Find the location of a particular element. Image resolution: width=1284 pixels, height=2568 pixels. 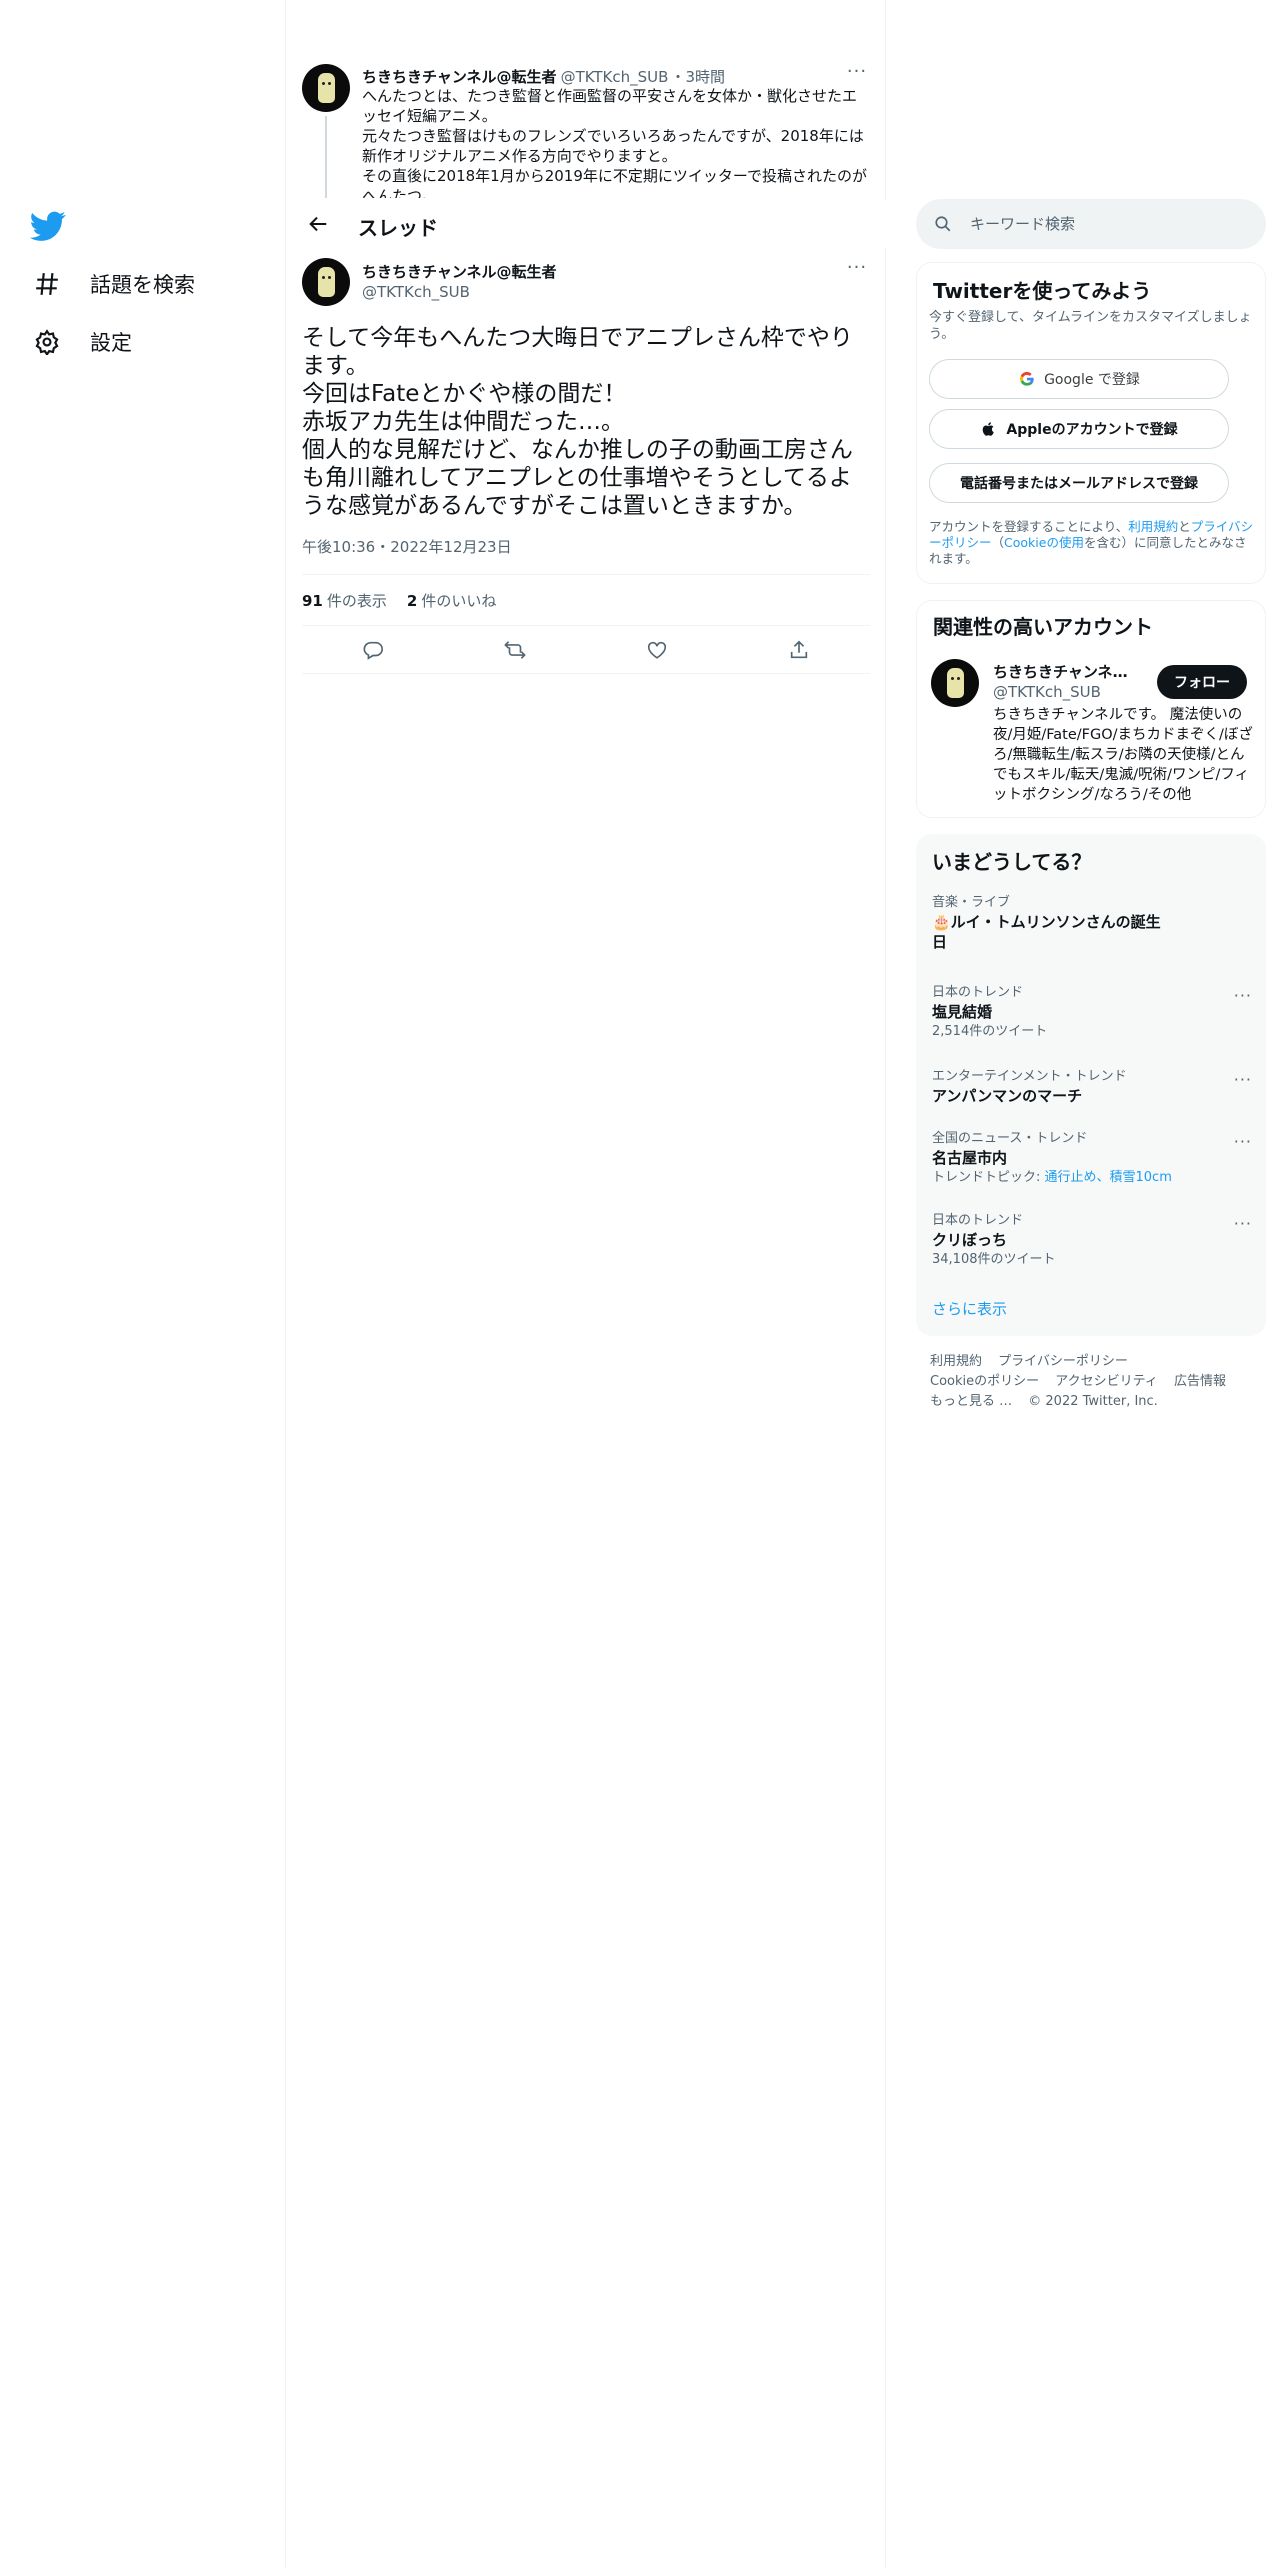

trend-item: エンターテインメント・トレンド アンパンマンのマーチ ··· is located at coordinates (1092, 1087).